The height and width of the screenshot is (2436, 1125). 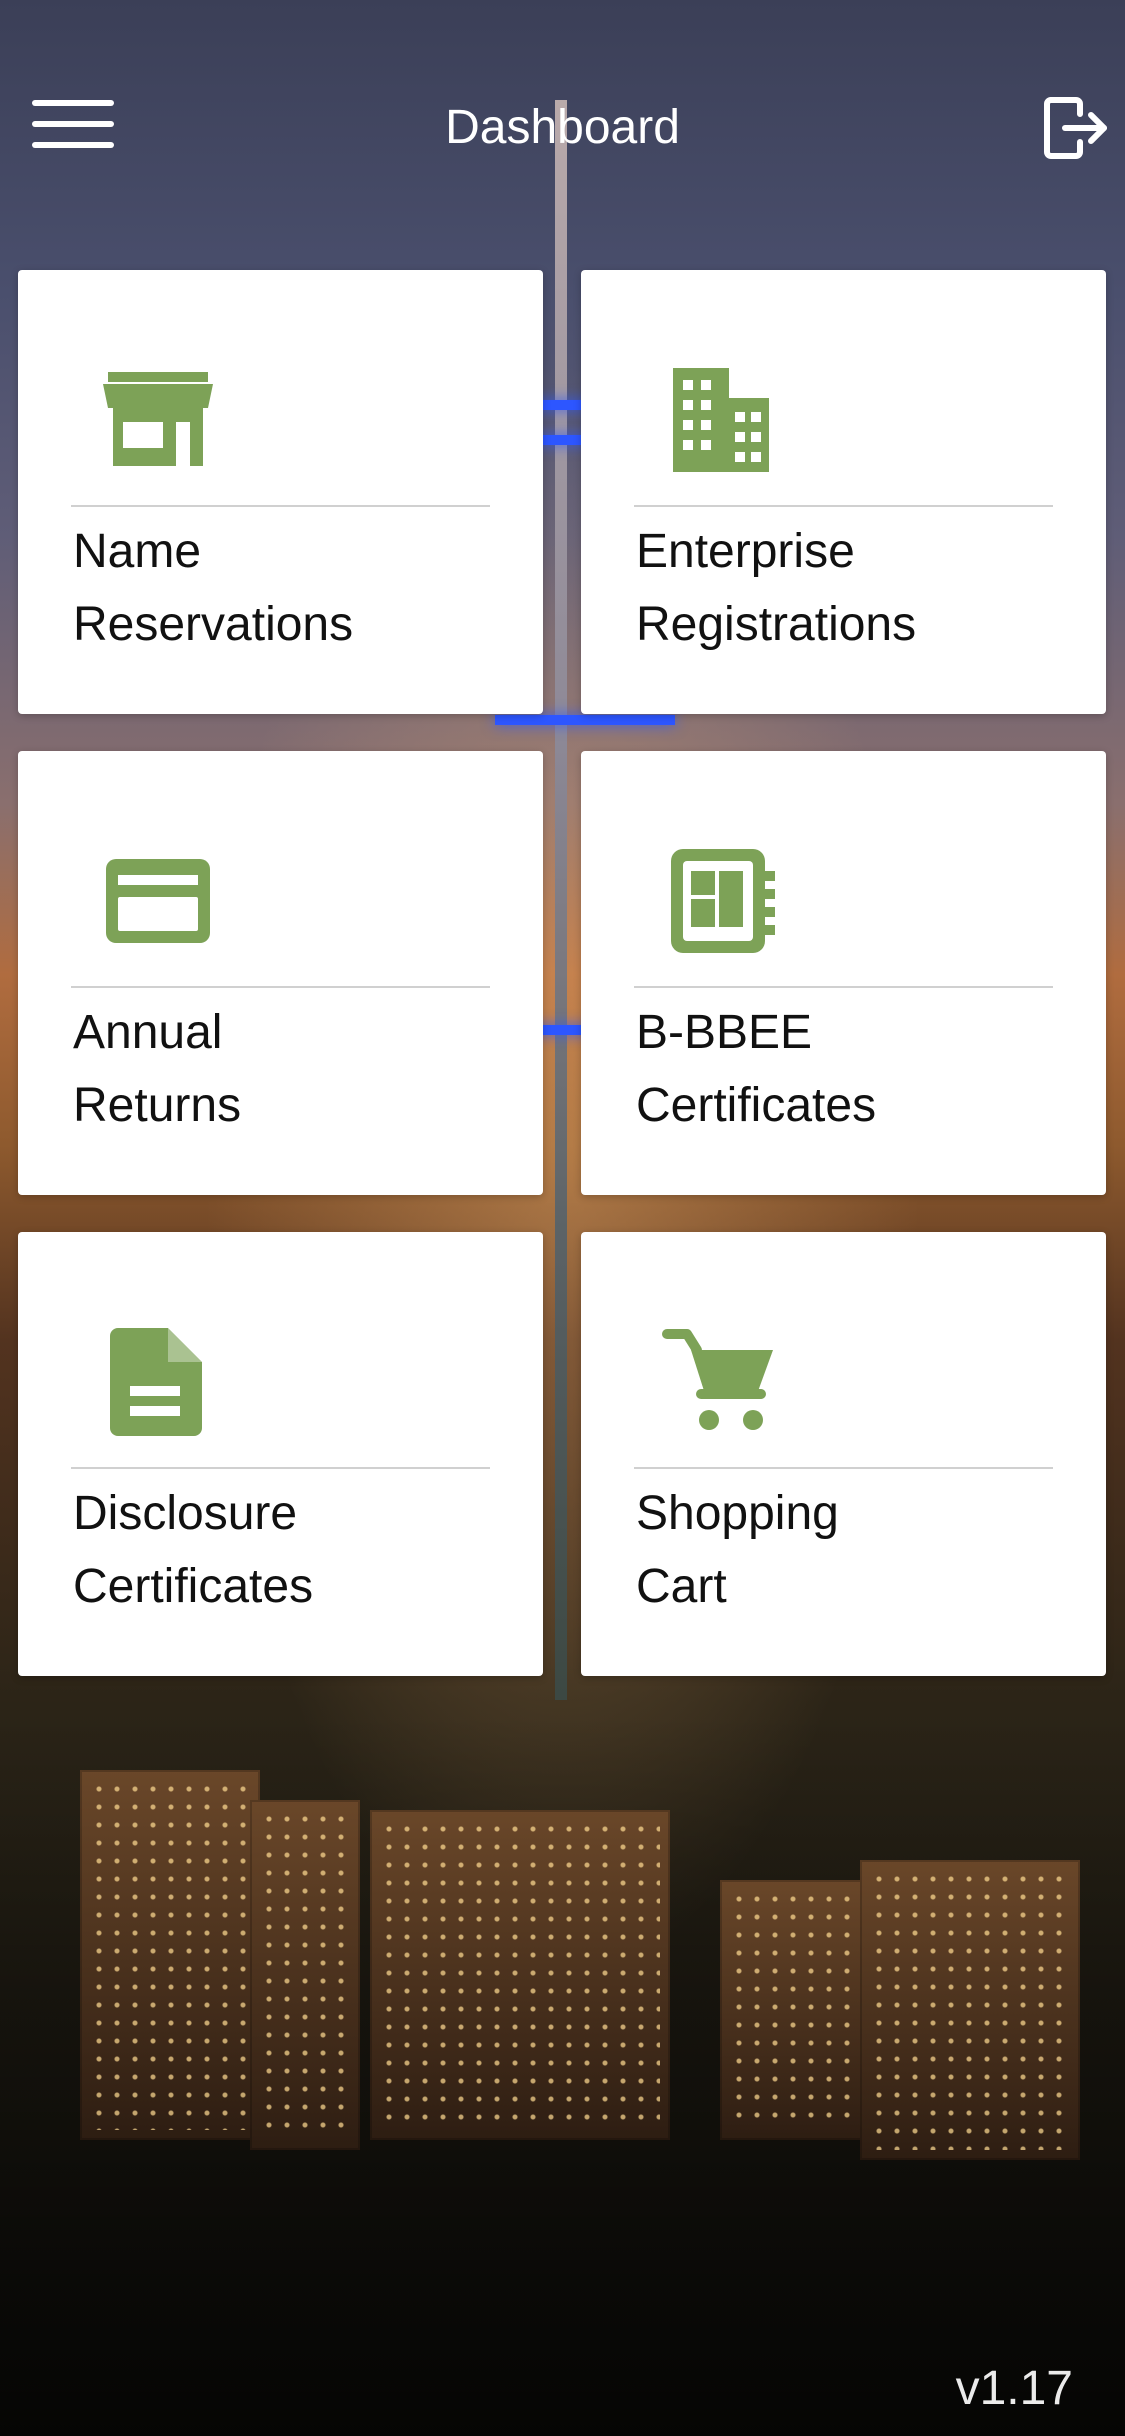 I want to click on credit-card-icon, so click(x=158, y=901).